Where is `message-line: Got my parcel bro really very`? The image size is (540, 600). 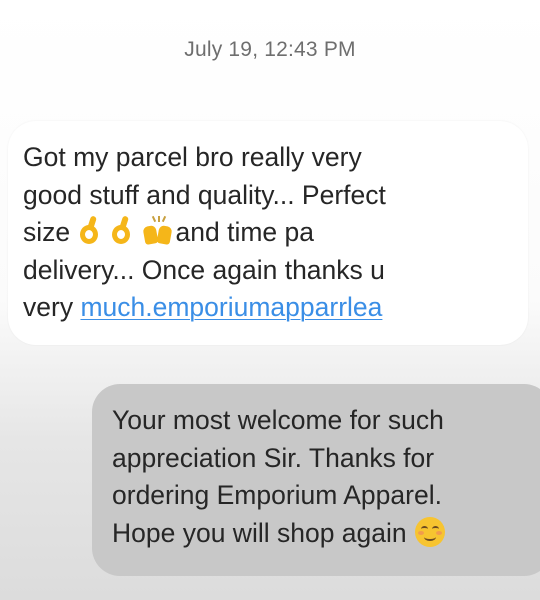
message-line: Got my parcel bro really very is located at coordinates (192, 157).